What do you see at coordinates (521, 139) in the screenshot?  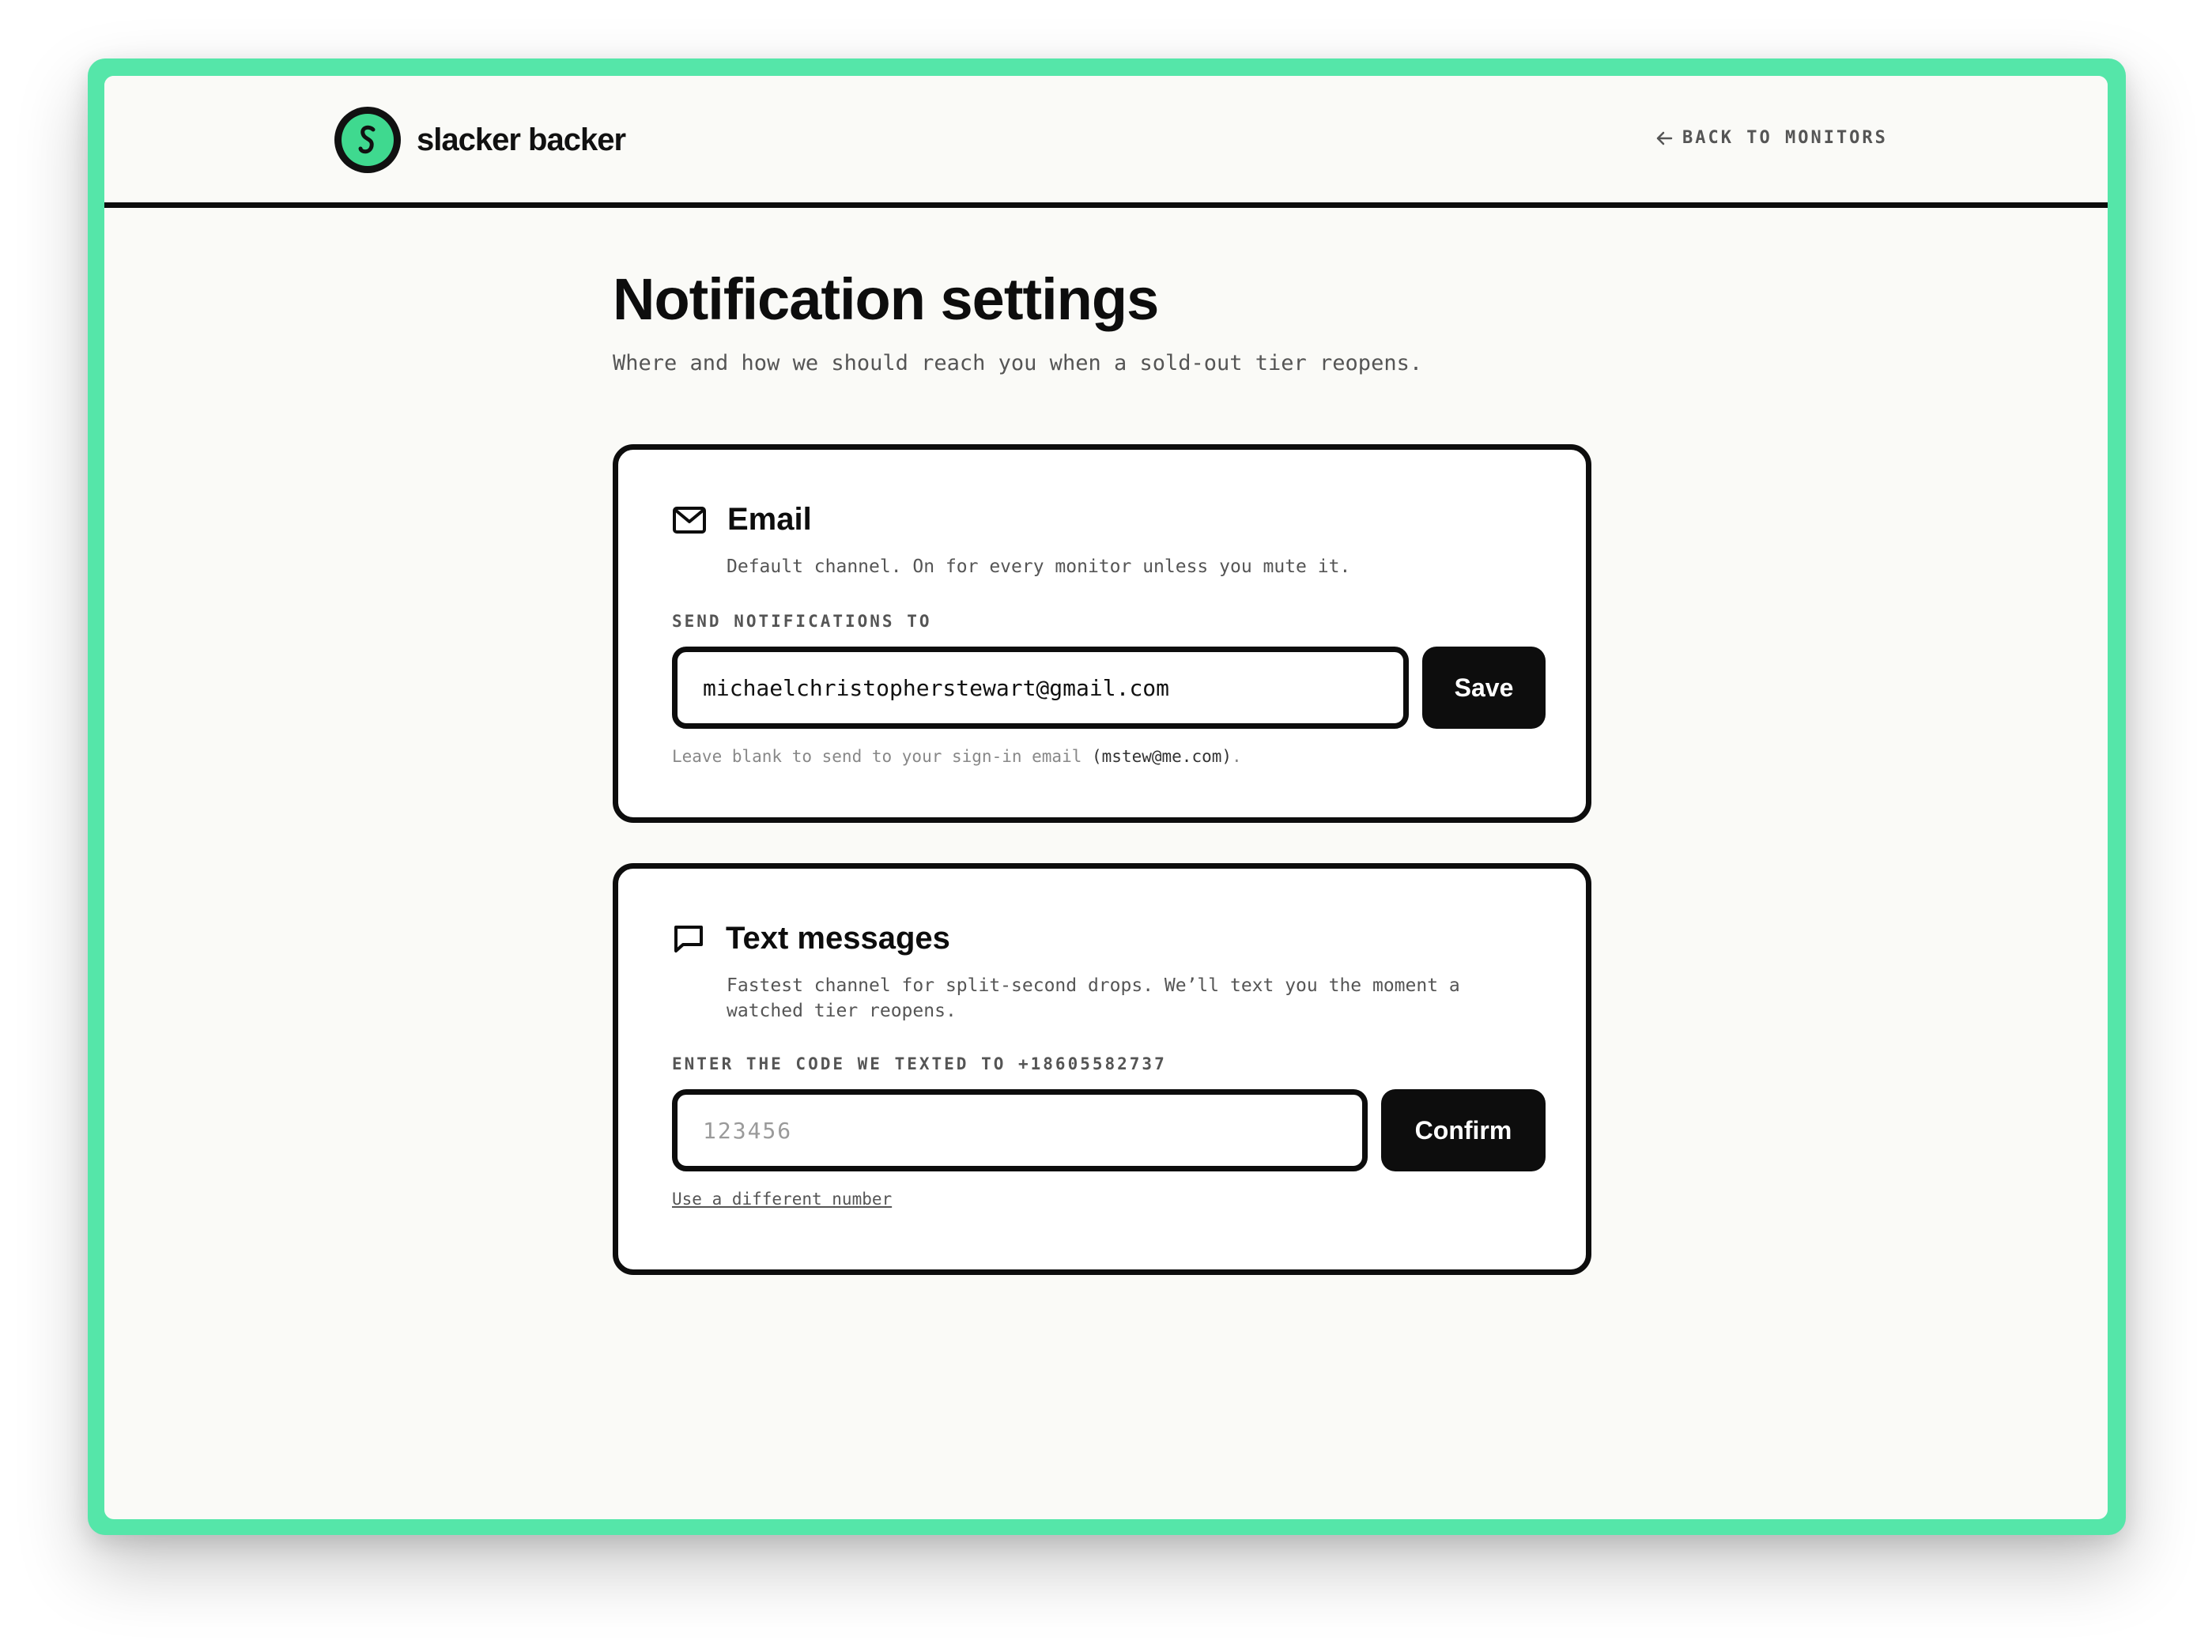 I see `brand-name: slacker backer` at bounding box center [521, 139].